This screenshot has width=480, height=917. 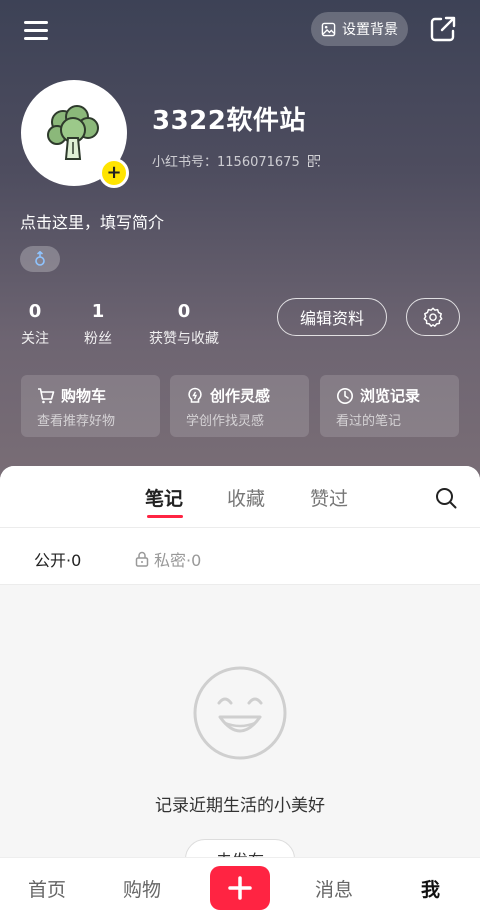 What do you see at coordinates (164, 497) in the screenshot?
I see `tab-notes: 笔记` at bounding box center [164, 497].